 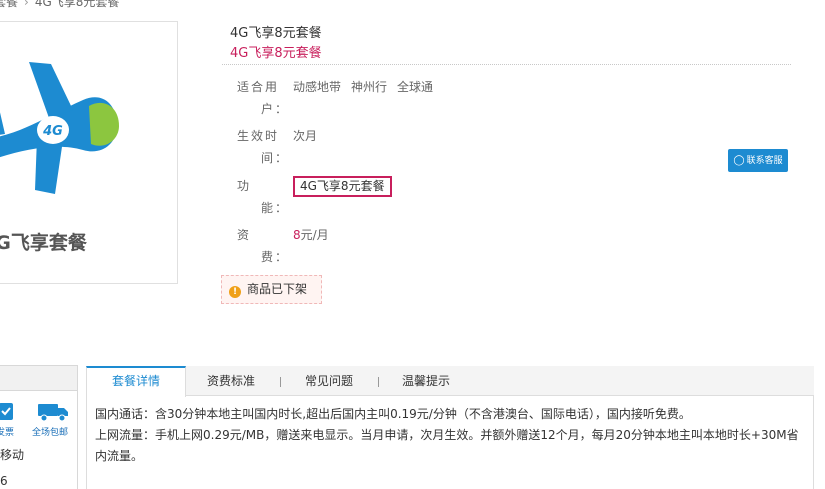 What do you see at coordinates (329, 381) in the screenshot?
I see `tab-faq: 常见问题` at bounding box center [329, 381].